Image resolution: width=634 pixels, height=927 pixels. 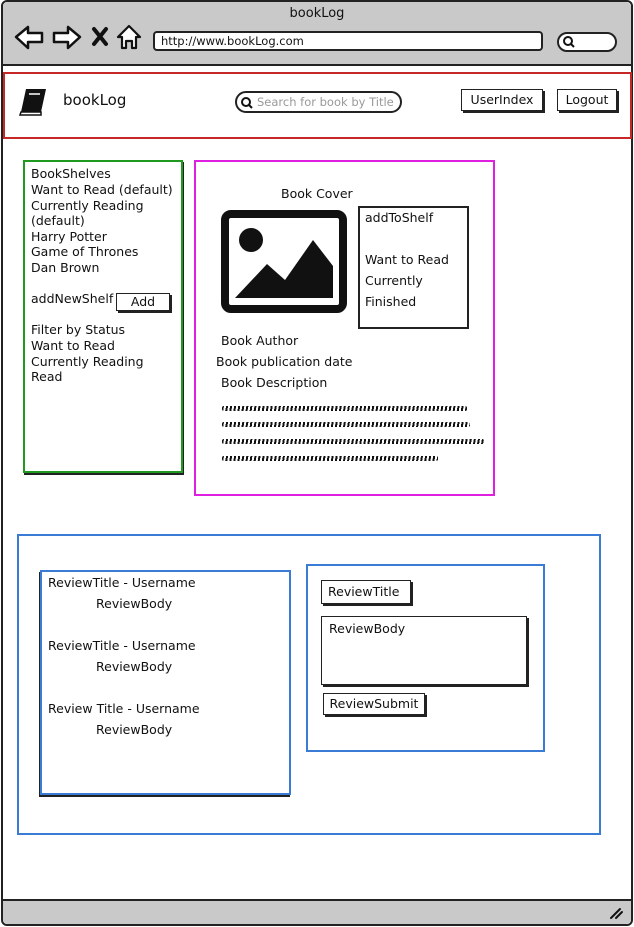 What do you see at coordinates (394, 280) in the screenshot?
I see `shelf-option: Currently` at bounding box center [394, 280].